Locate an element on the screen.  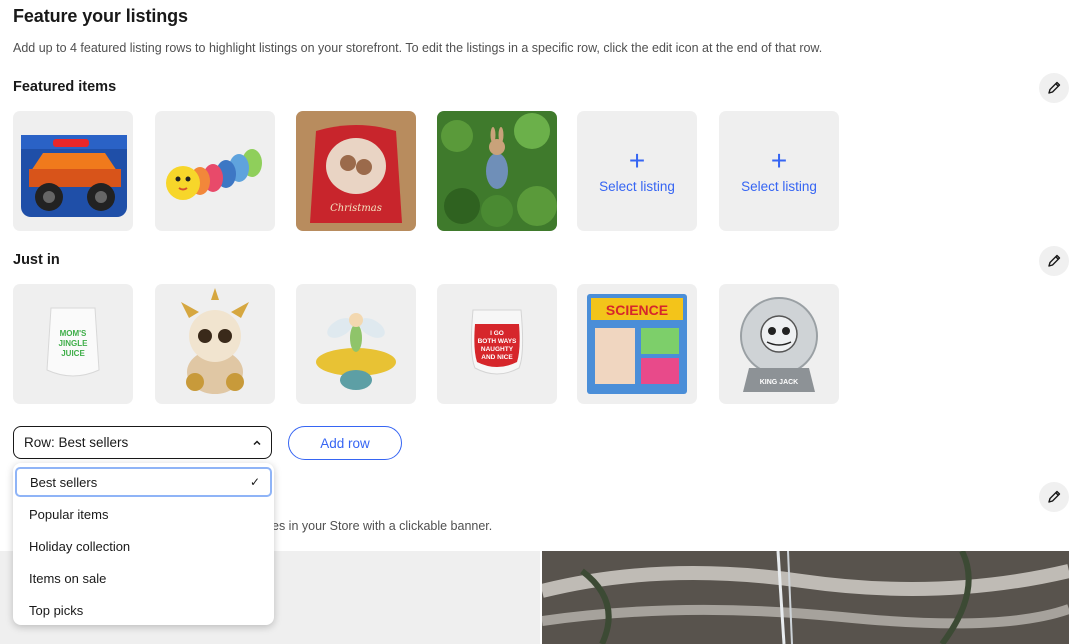
rabbit-garden-figurine-image is located at coordinates (497, 171).